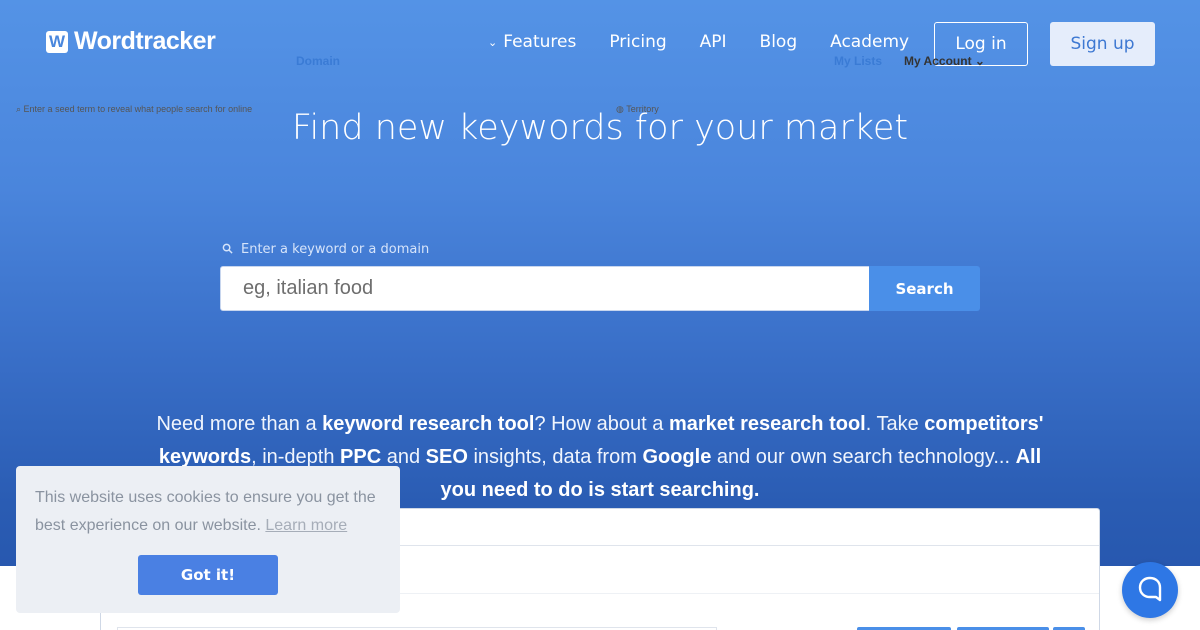 The height and width of the screenshot is (630, 1200). Describe the element at coordinates (677, 457) in the screenshot. I see `description-highlight: Google` at that location.